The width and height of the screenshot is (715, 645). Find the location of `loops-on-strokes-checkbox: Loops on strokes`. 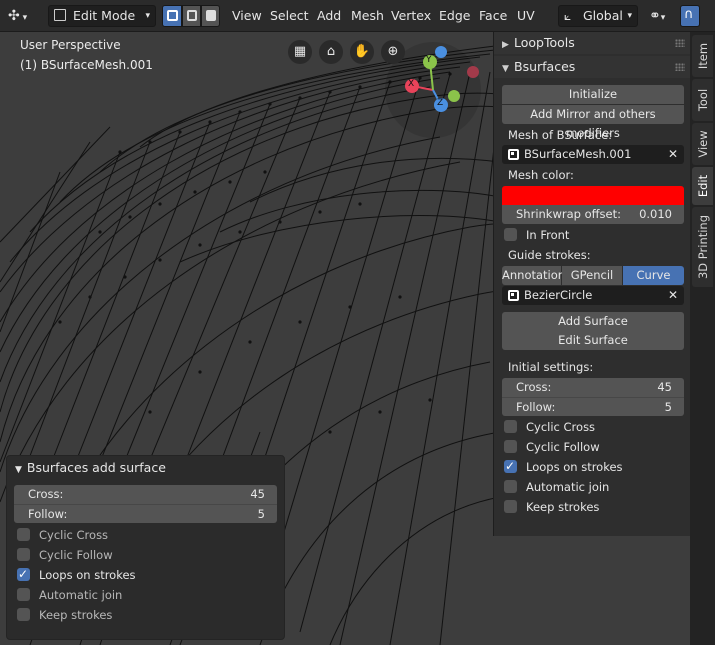

loops-on-strokes-checkbox: Loops on strokes is located at coordinates (563, 466).